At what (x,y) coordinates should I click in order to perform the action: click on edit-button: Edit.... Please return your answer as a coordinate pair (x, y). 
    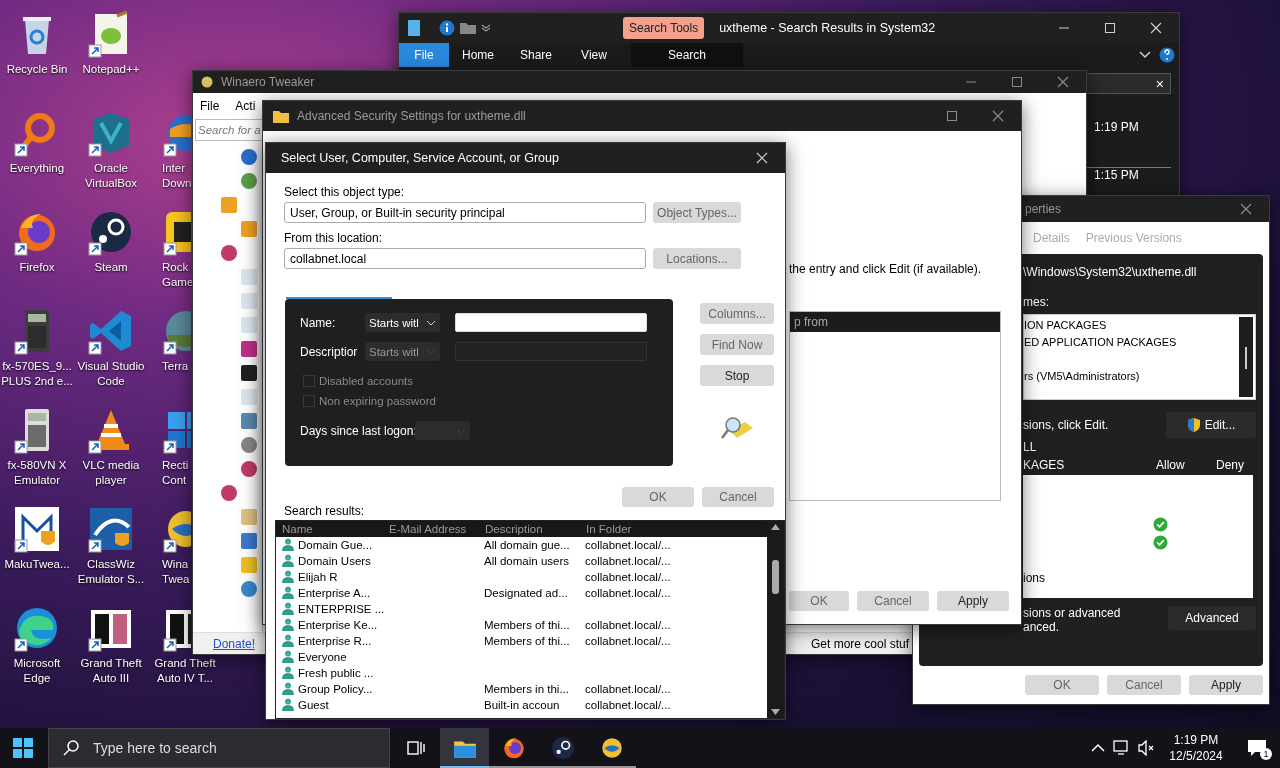
    Looking at the image, I should click on (1211, 425).